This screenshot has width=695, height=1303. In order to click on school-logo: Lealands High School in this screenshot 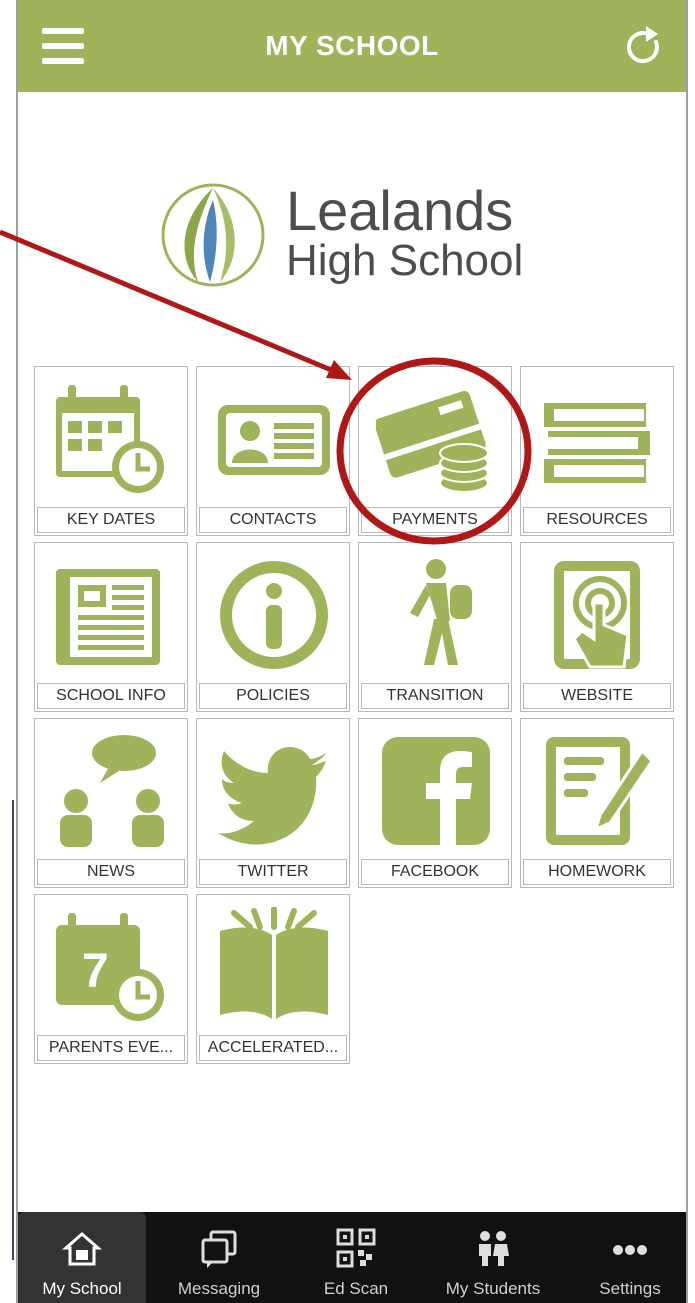, I will do `click(358, 235)`.